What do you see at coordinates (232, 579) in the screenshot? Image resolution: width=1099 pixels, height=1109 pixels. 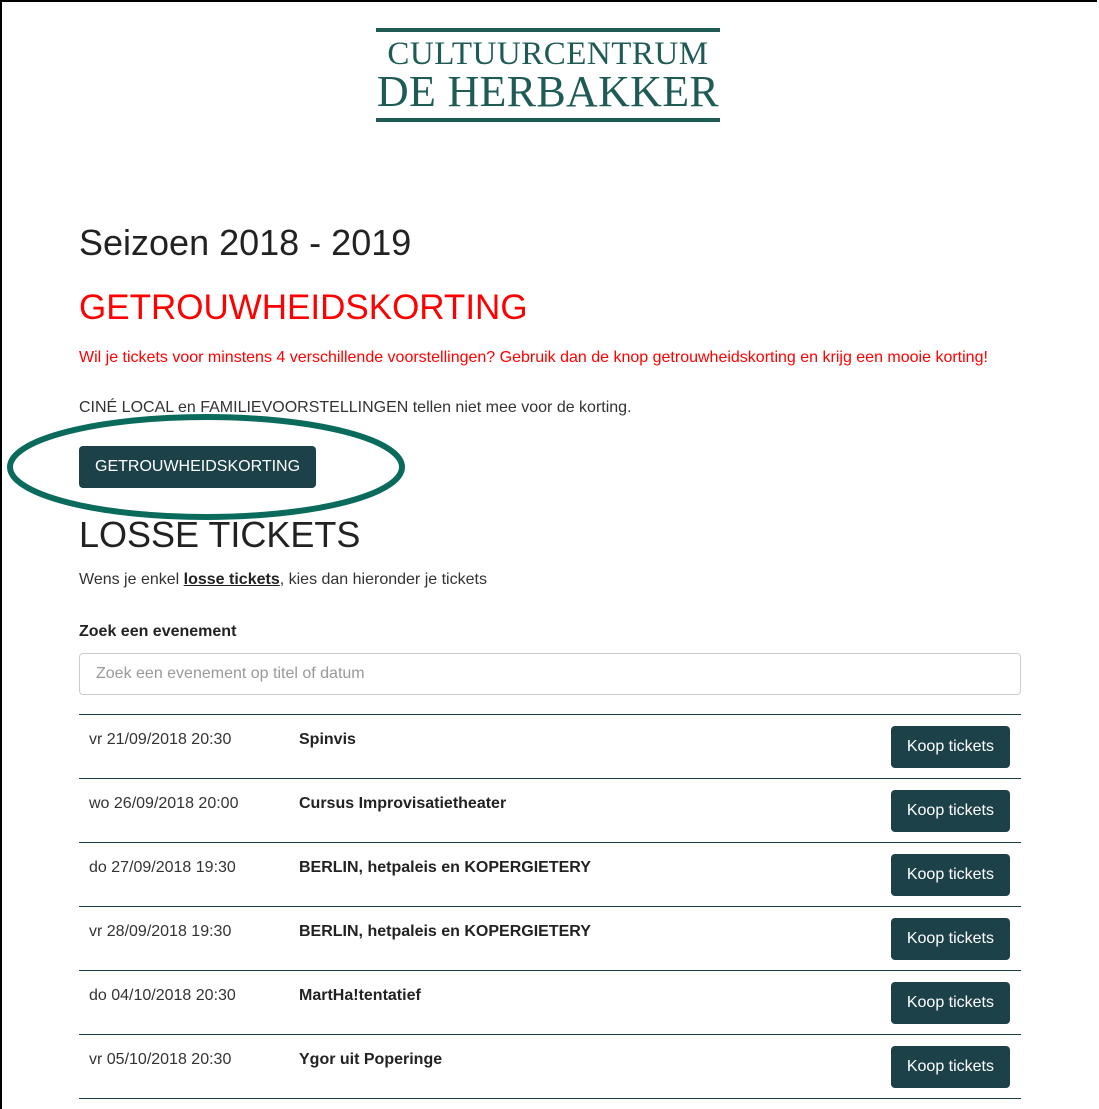 I see `single-tickets-link: losse tickets` at bounding box center [232, 579].